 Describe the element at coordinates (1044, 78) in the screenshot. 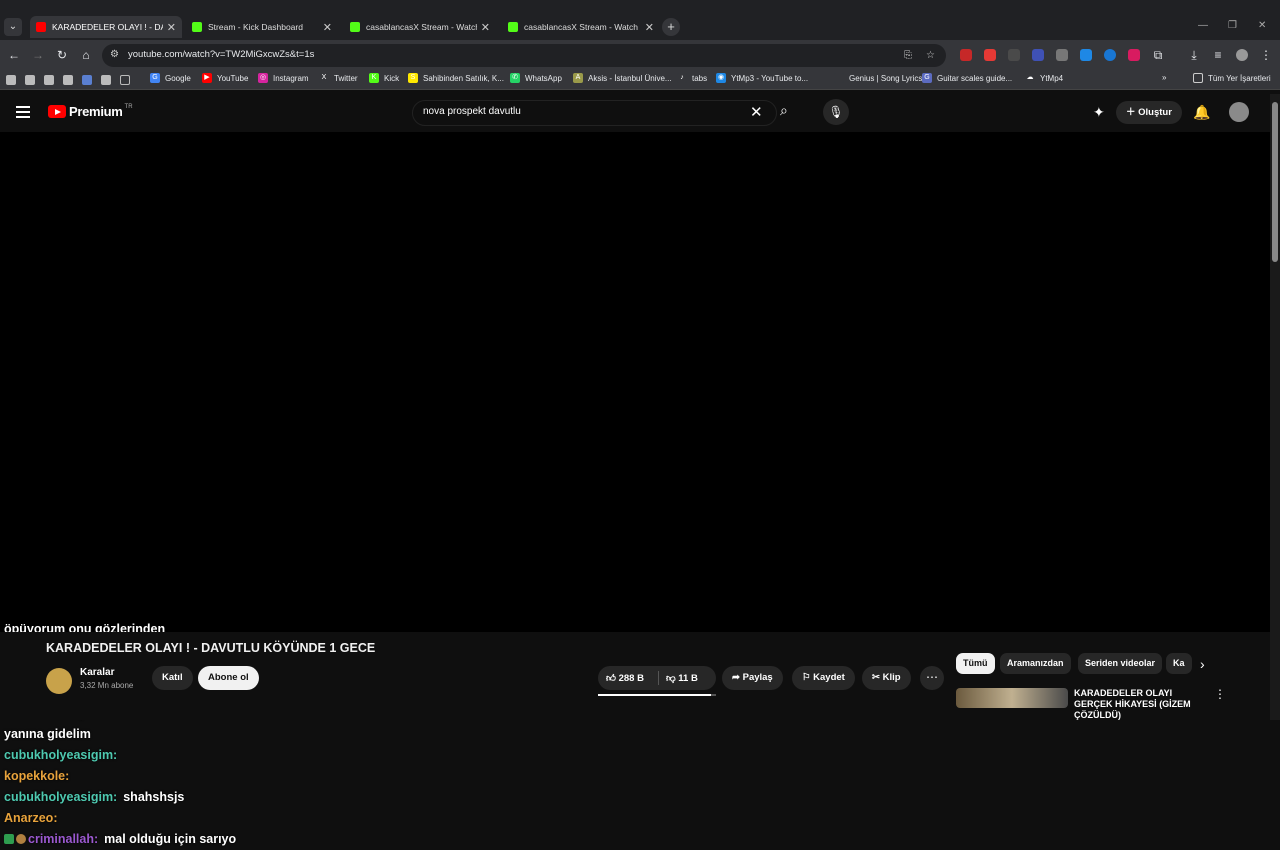

I see `bookmark-item: ☁ YtMp4` at that location.